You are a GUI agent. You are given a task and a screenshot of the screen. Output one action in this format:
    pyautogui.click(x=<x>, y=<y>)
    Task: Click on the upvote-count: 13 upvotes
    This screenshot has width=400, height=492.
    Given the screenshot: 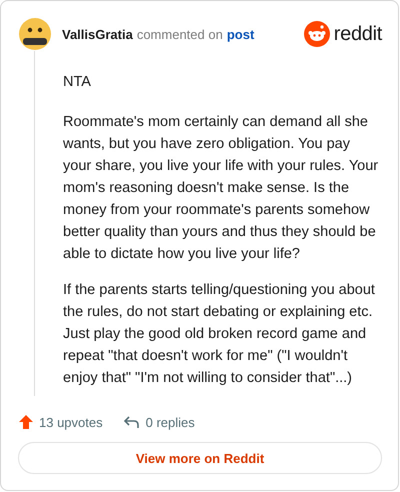 What is the action you would take?
    pyautogui.click(x=71, y=422)
    